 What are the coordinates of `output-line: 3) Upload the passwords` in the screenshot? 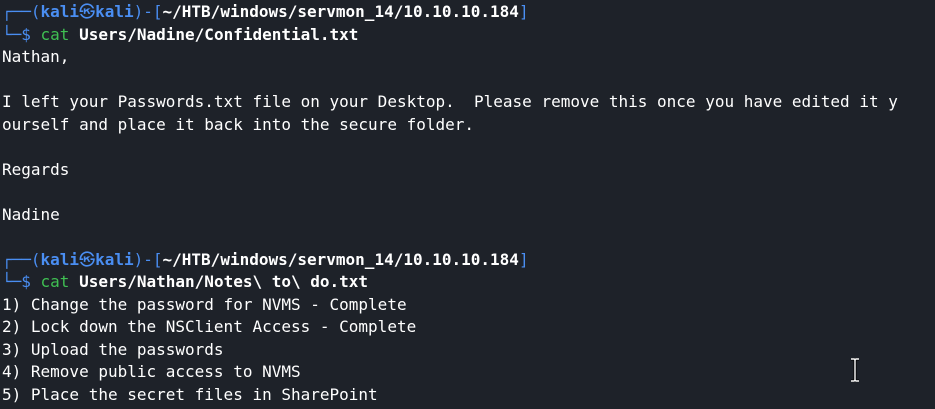 It's located at (113, 349).